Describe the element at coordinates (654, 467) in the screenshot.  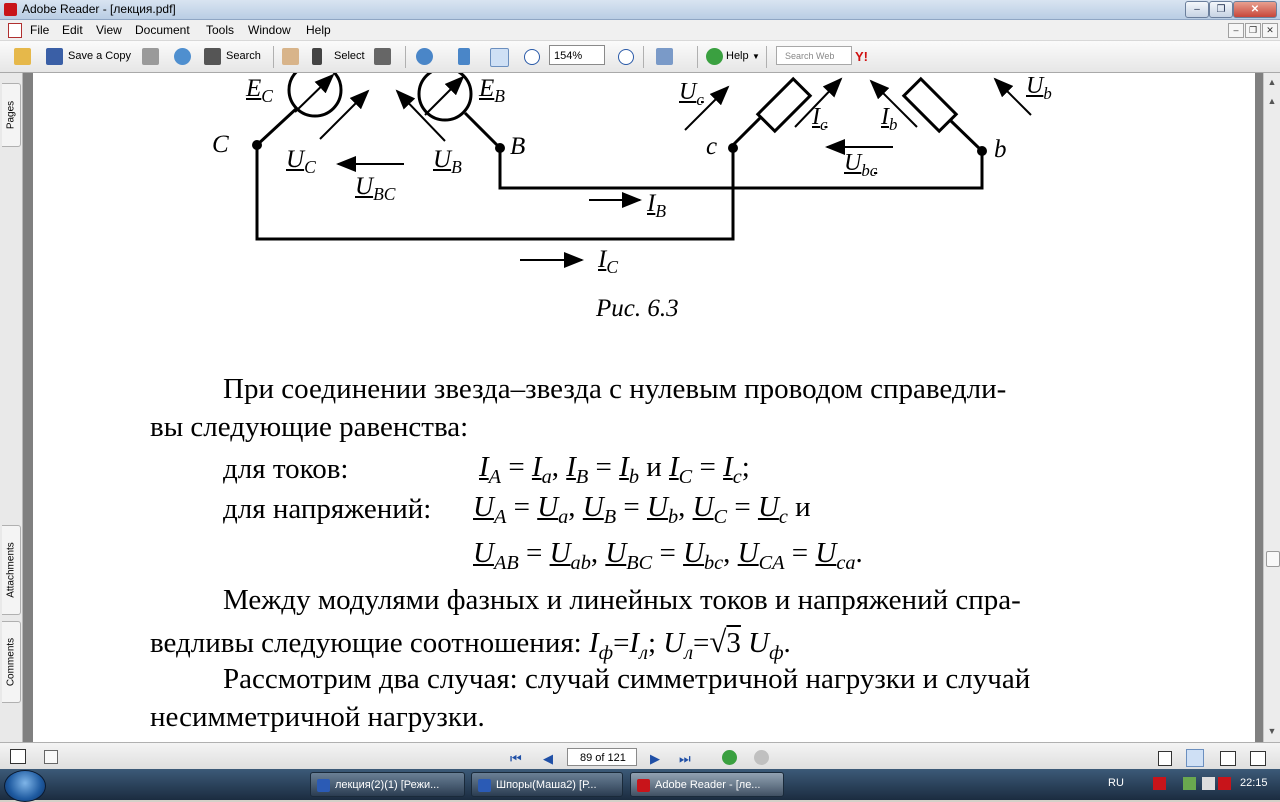
I see `conj-and: и` at that location.